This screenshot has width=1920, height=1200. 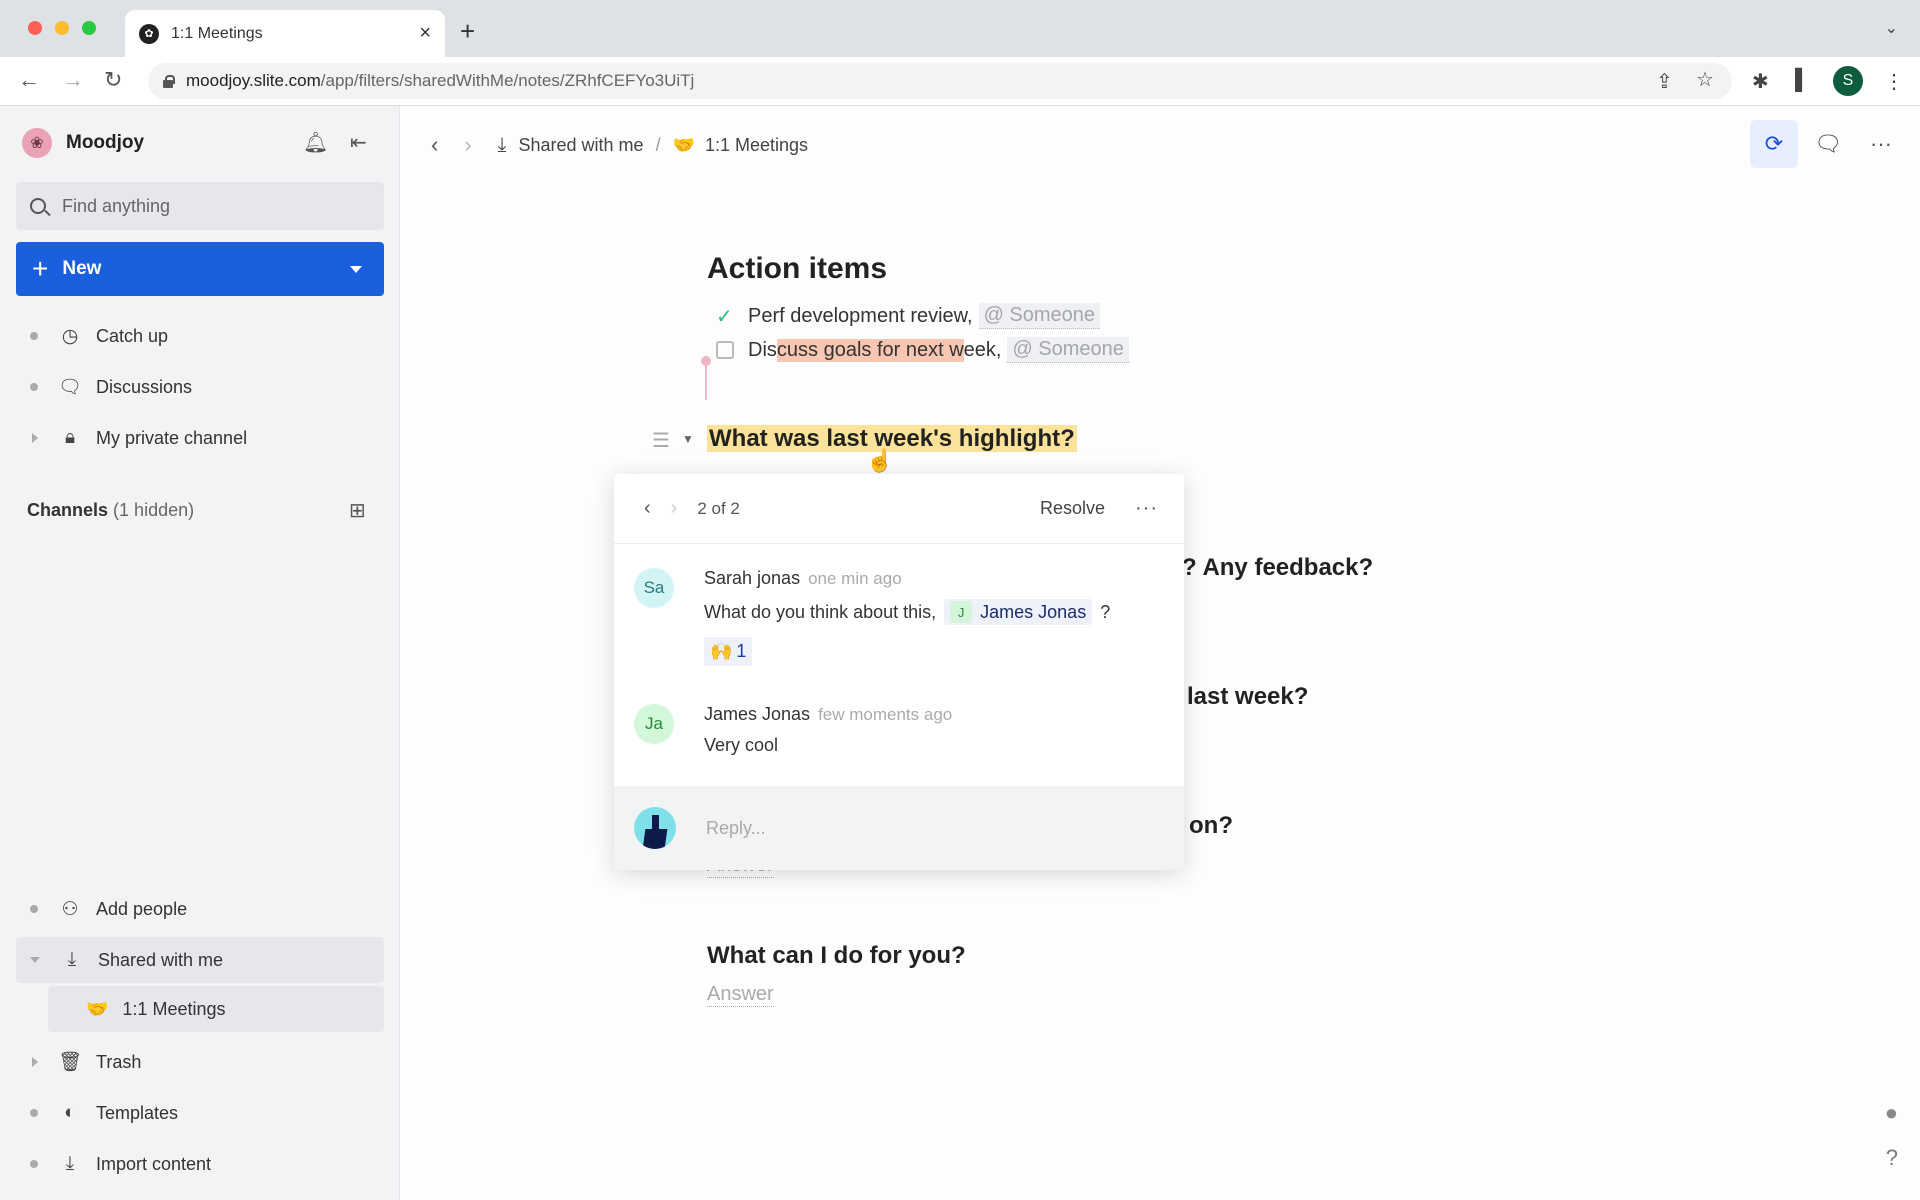 I want to click on breadcrumb-1-1-meetings: 1:1 Meetings, so click(x=756, y=145).